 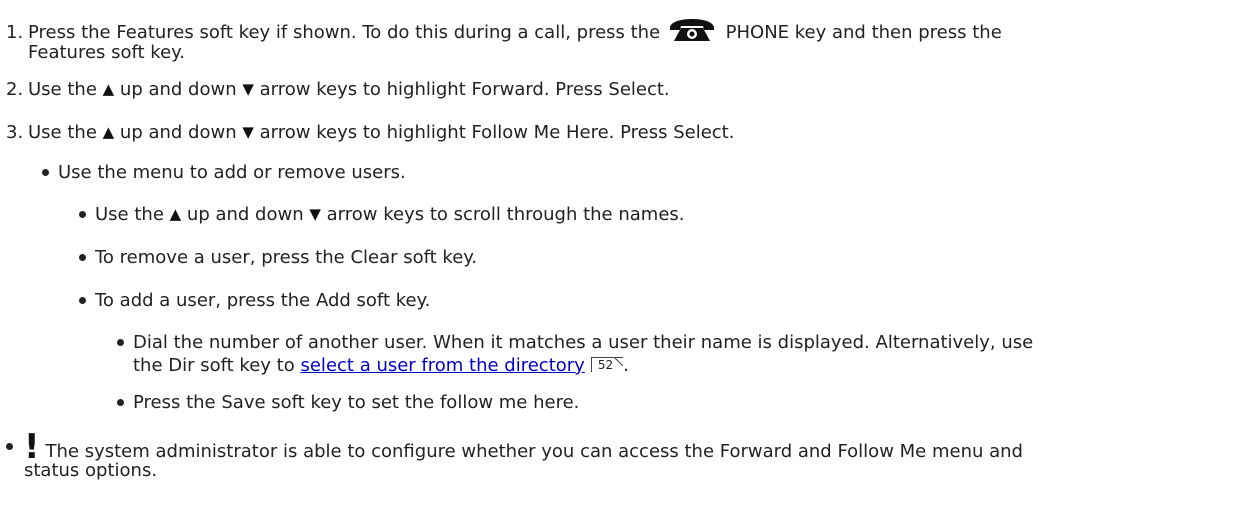 What do you see at coordinates (106, 52) in the screenshot?
I see `step-1-continuation: Features soft key.` at bounding box center [106, 52].